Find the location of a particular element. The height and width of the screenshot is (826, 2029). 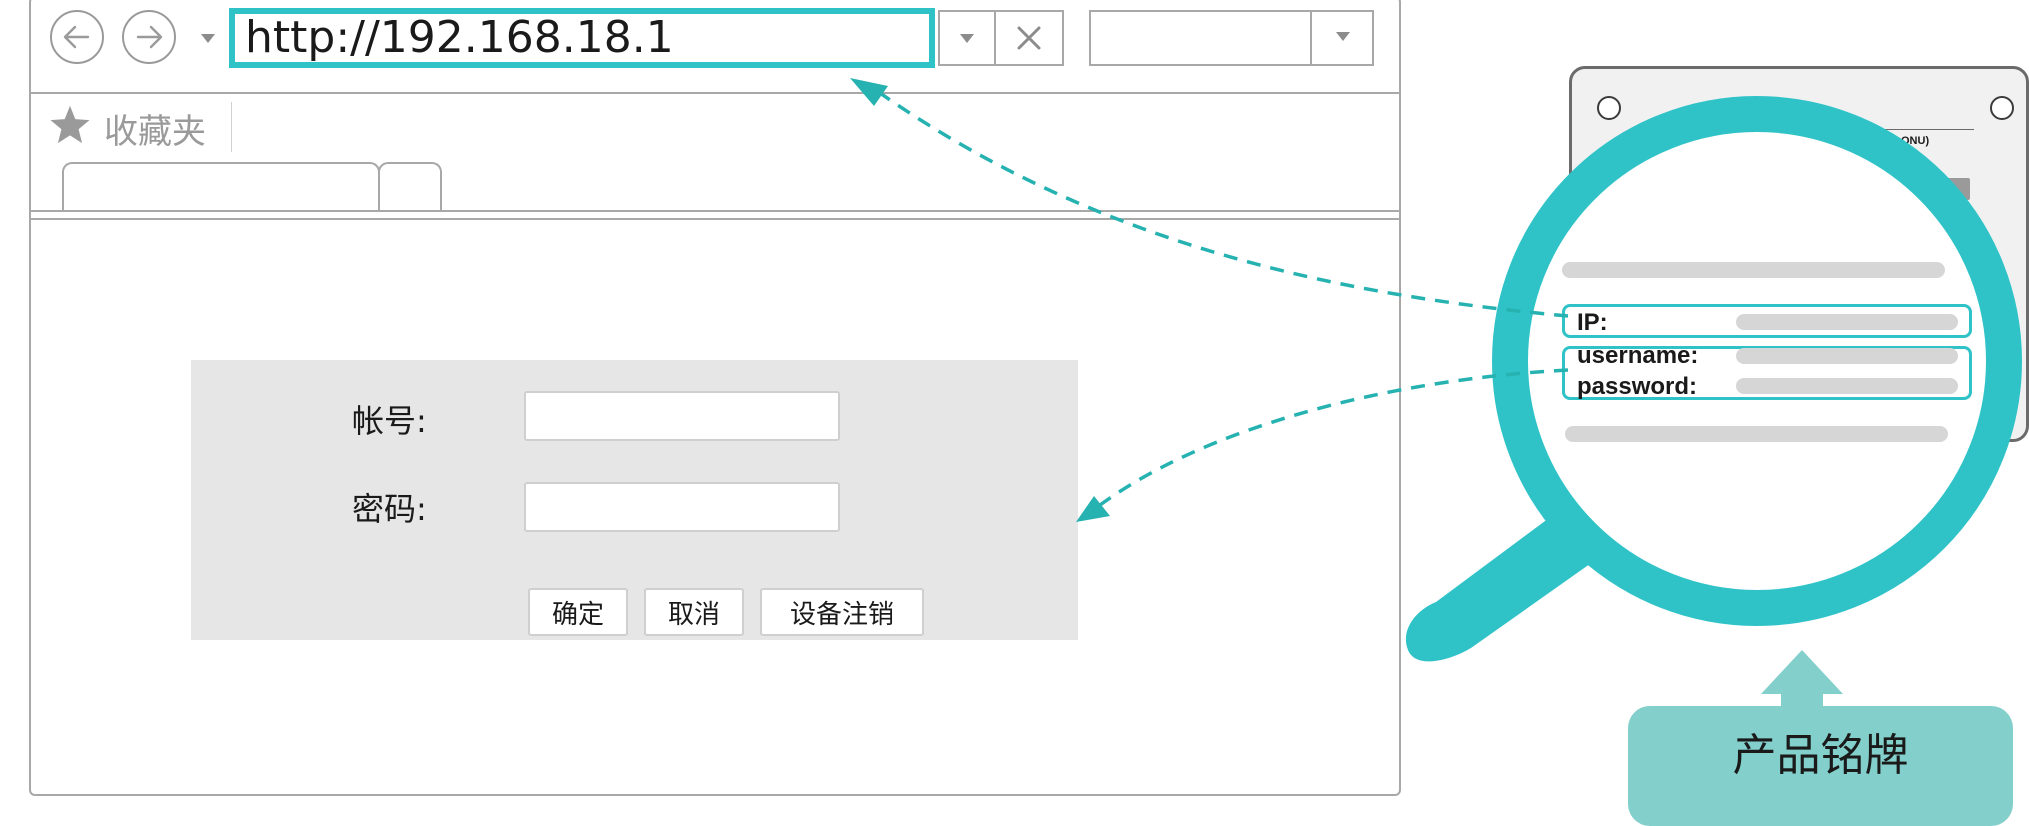

ip-arrow is located at coordinates (1218, 201).